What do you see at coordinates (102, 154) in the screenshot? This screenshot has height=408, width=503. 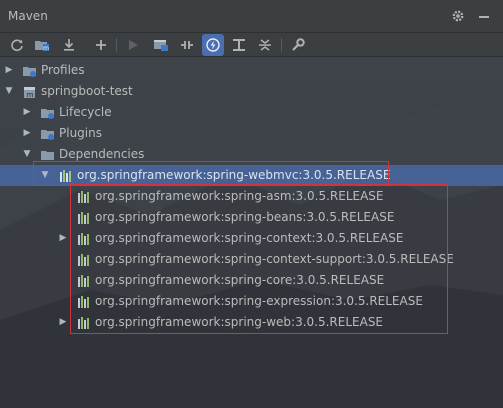 I see `tree-label: Dependencies` at bounding box center [102, 154].